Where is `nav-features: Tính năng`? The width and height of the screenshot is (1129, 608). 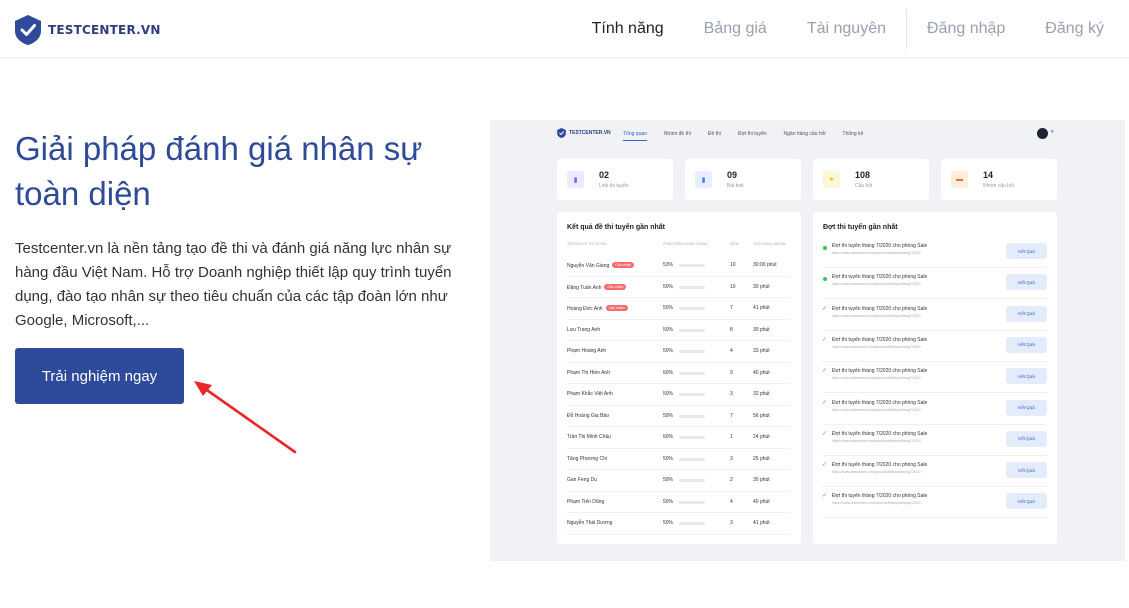 nav-features: Tính năng is located at coordinates (628, 29).